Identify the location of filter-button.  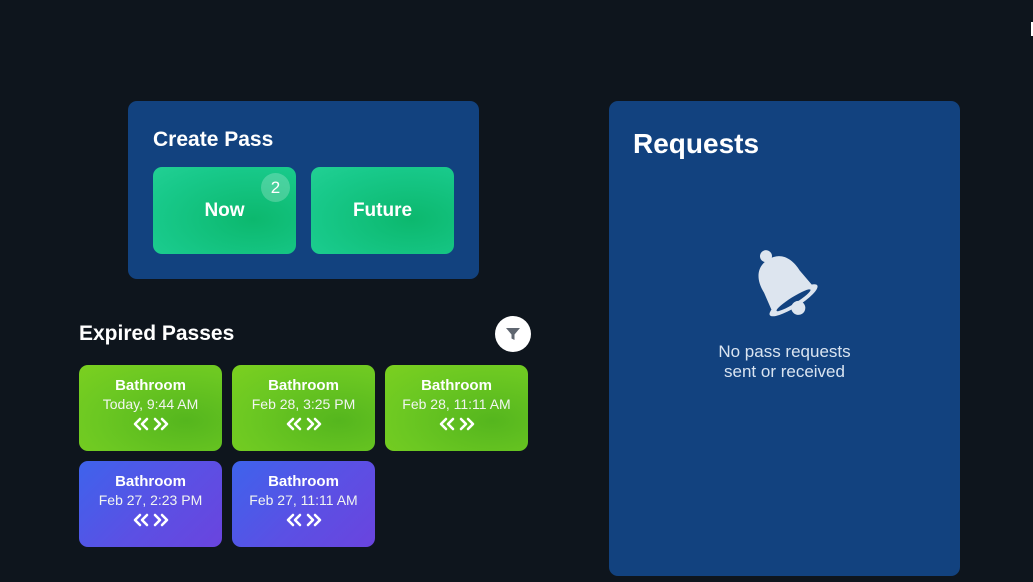
(513, 334).